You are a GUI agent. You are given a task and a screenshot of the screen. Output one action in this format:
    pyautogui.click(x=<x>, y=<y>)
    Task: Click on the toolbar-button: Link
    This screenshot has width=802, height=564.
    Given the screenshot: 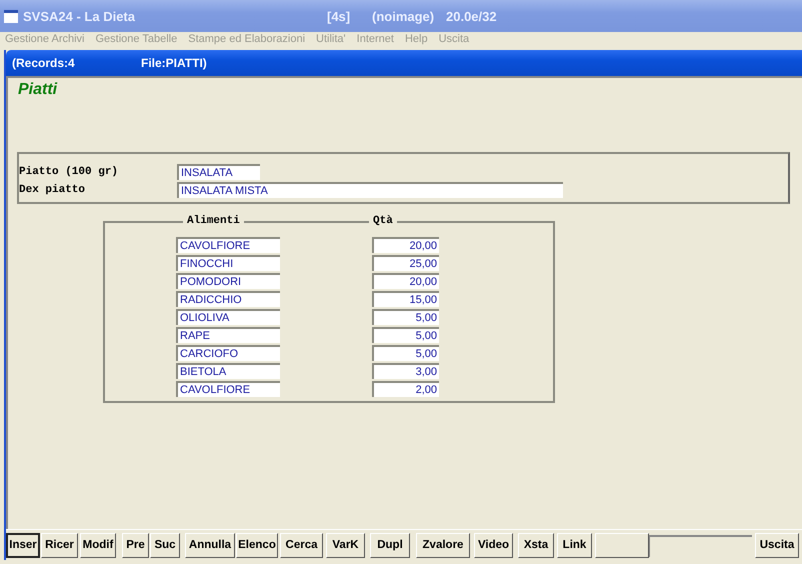 What is the action you would take?
    pyautogui.click(x=574, y=545)
    